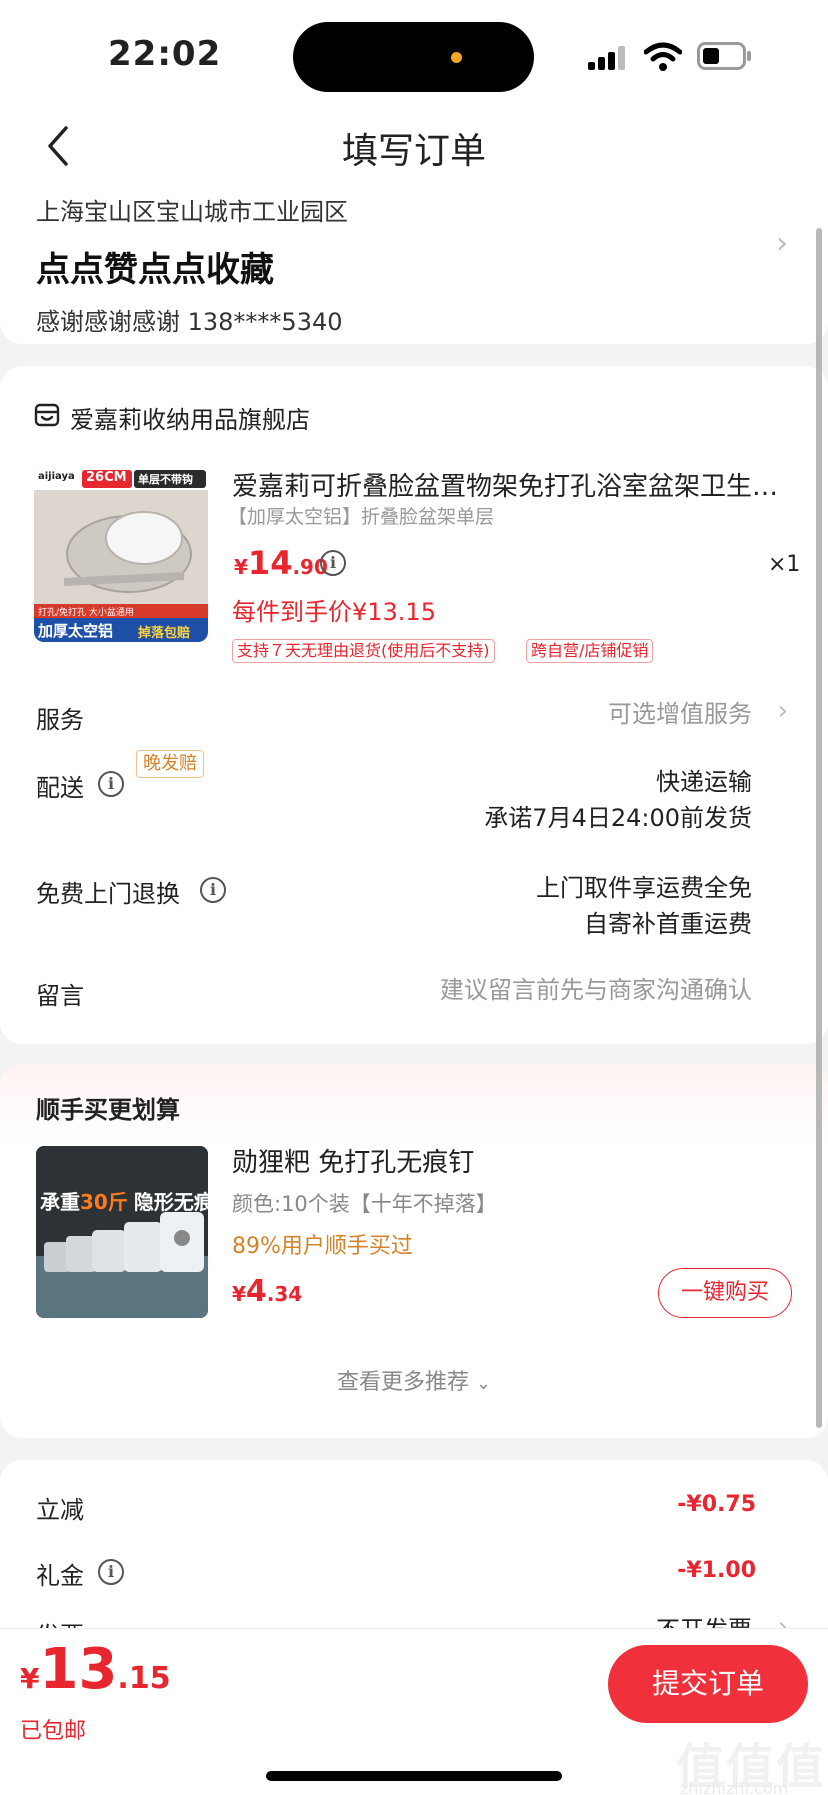 The height and width of the screenshot is (1795, 828). I want to click on price-currency: ¥, so click(241, 567).